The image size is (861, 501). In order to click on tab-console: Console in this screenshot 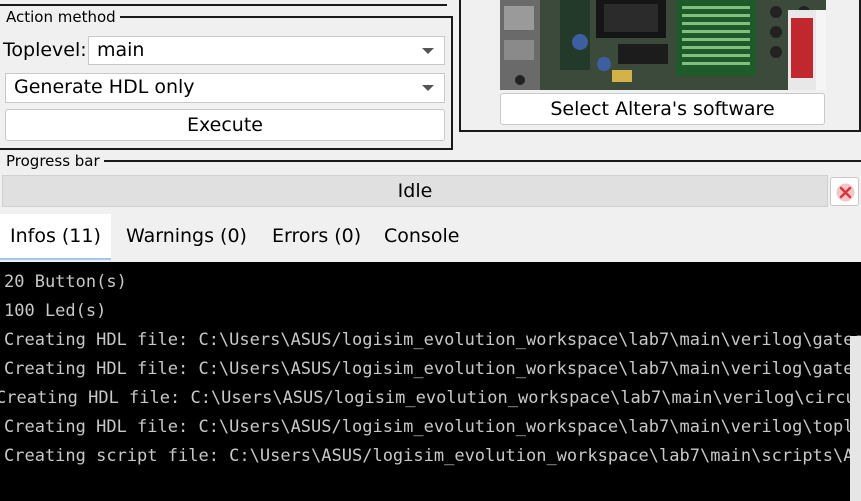, I will do `click(421, 236)`.